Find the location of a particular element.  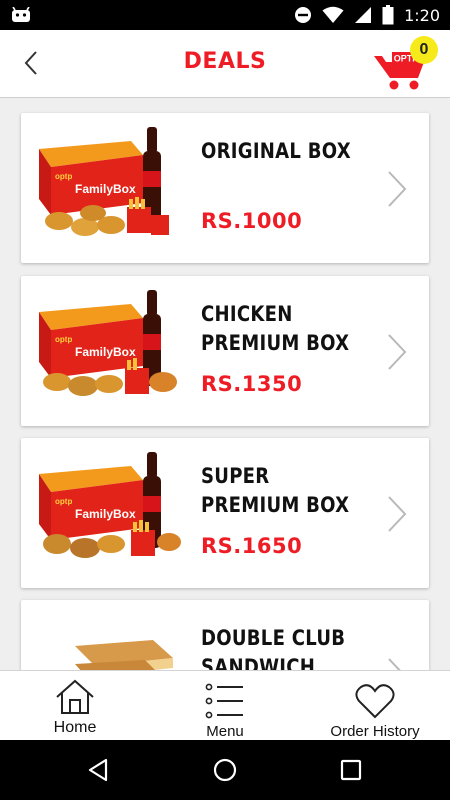

deal-price: RS.1000 is located at coordinates (252, 221).